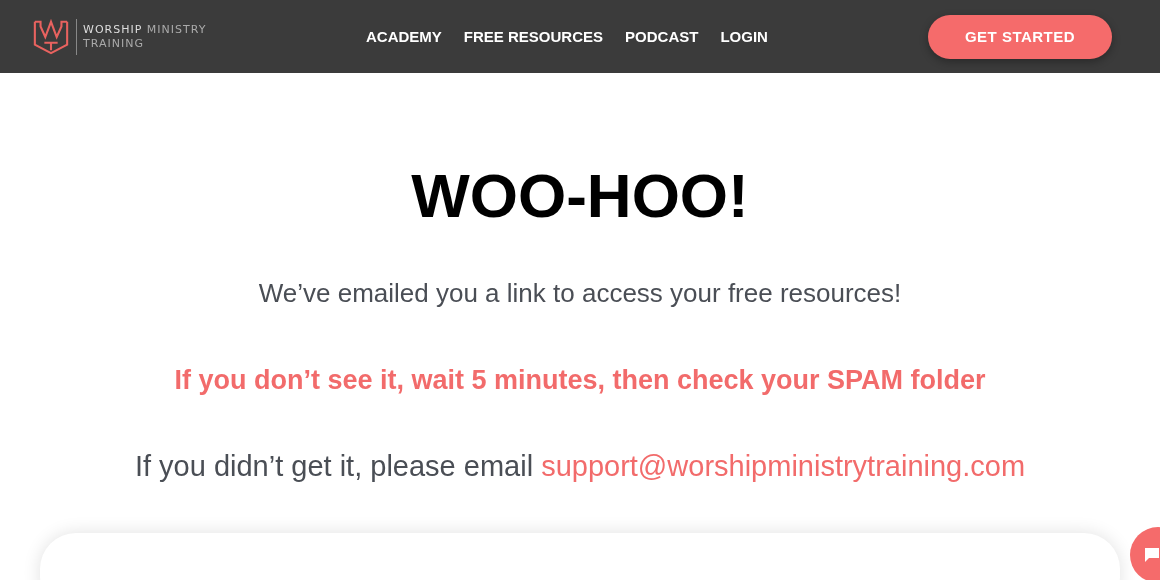 The image size is (1160, 580). What do you see at coordinates (1152, 555) in the screenshot?
I see `chat-icon` at bounding box center [1152, 555].